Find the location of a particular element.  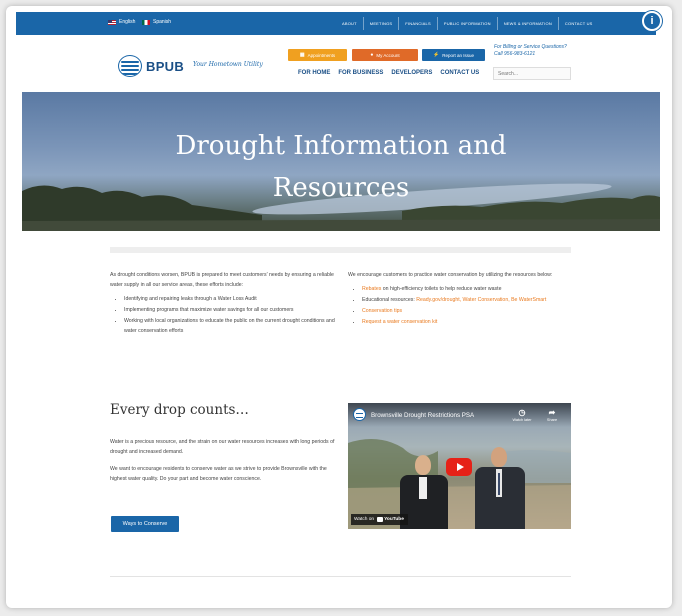

accessibility-icon: i is located at coordinates (652, 21).